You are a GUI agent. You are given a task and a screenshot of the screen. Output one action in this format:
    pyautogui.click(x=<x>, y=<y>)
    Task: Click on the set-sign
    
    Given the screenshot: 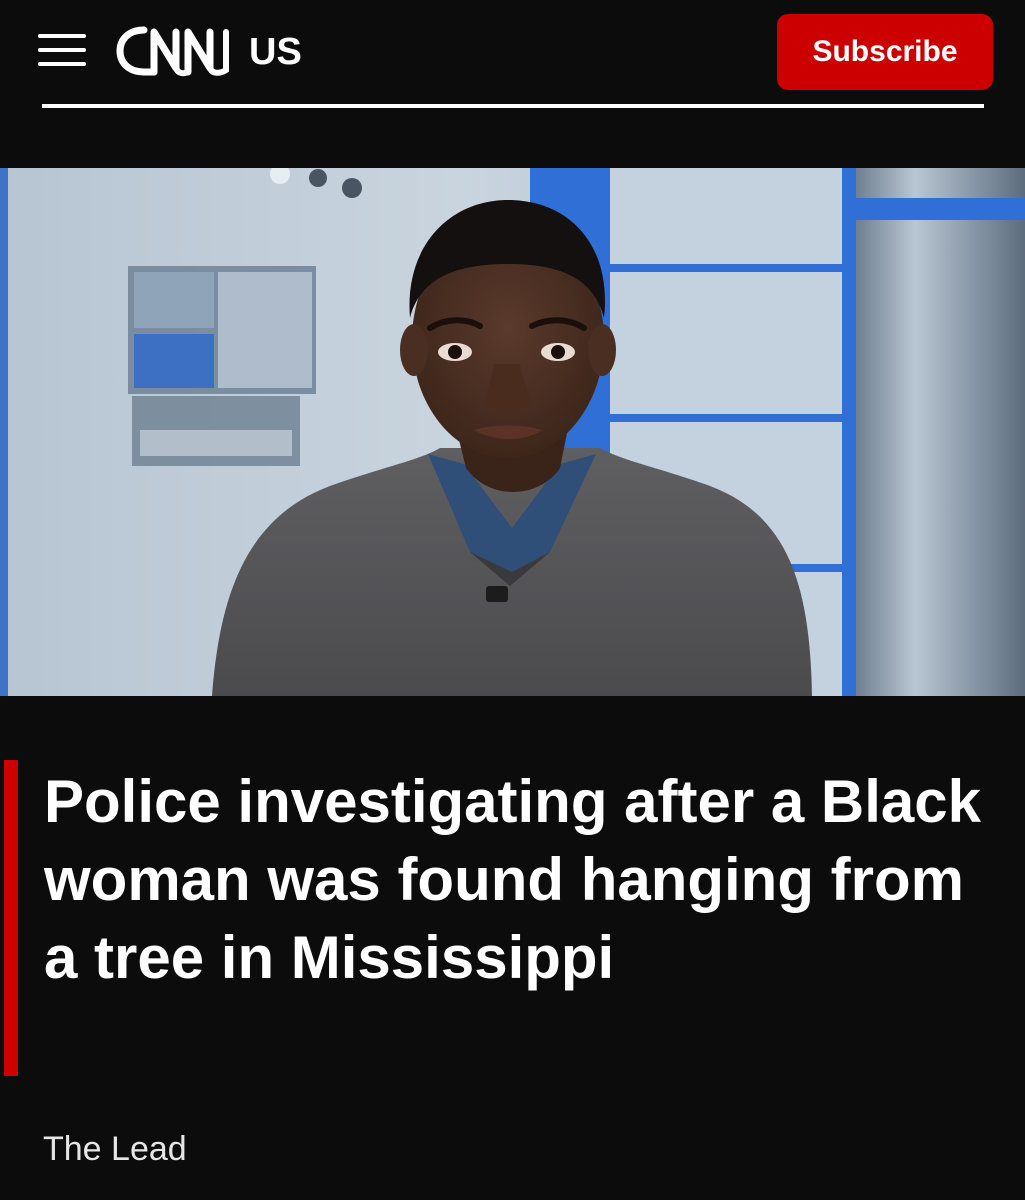 What is the action you would take?
    pyautogui.click(x=222, y=366)
    